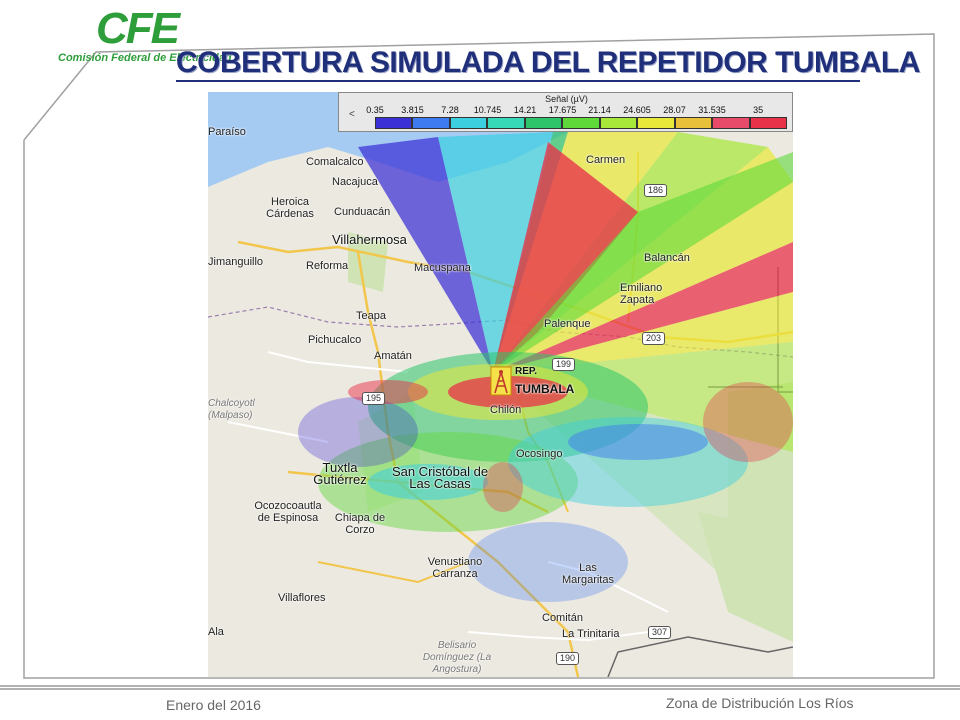 The width and height of the screenshot is (960, 720). What do you see at coordinates (487, 110) in the screenshot?
I see `legend-value: 10.745` at bounding box center [487, 110].